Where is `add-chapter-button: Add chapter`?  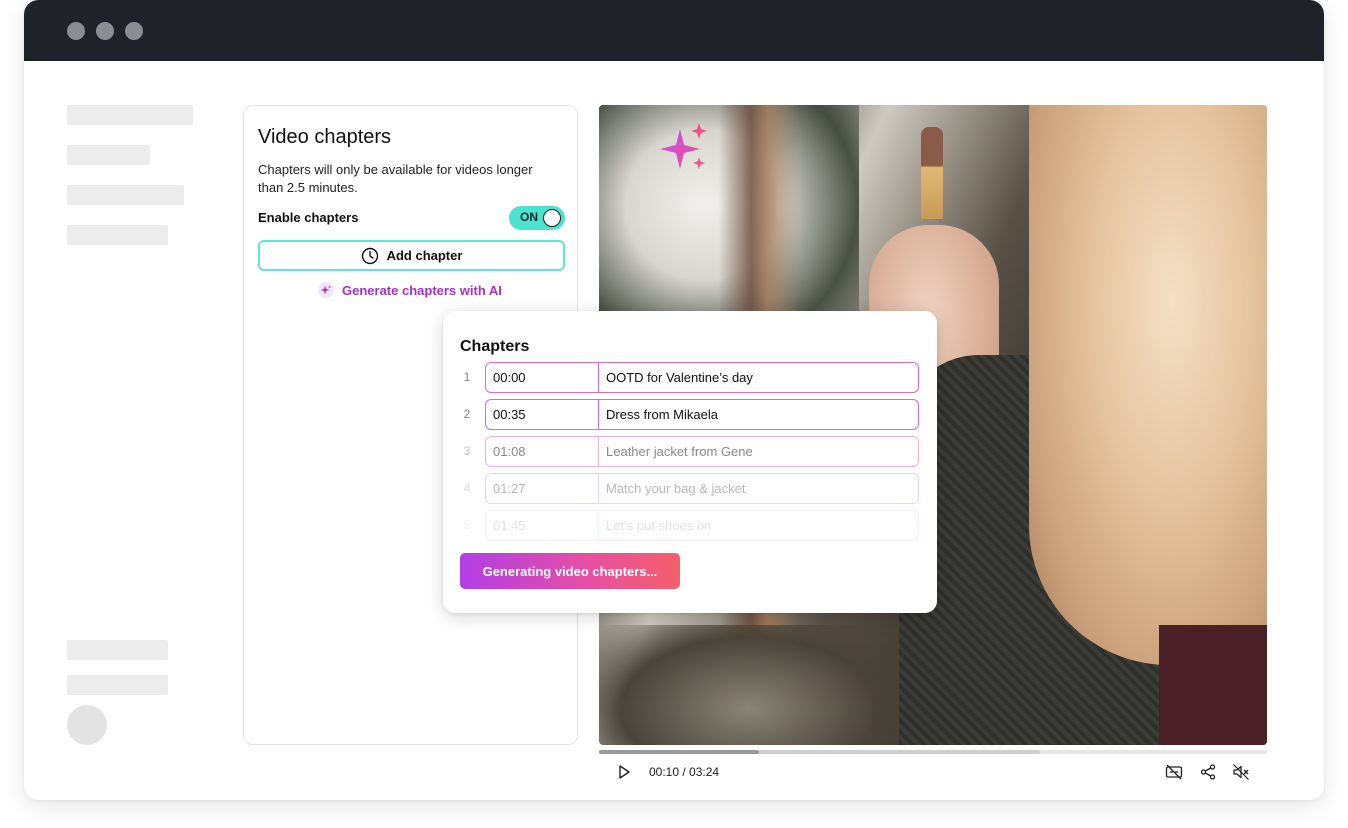
add-chapter-button: Add chapter is located at coordinates (411, 255).